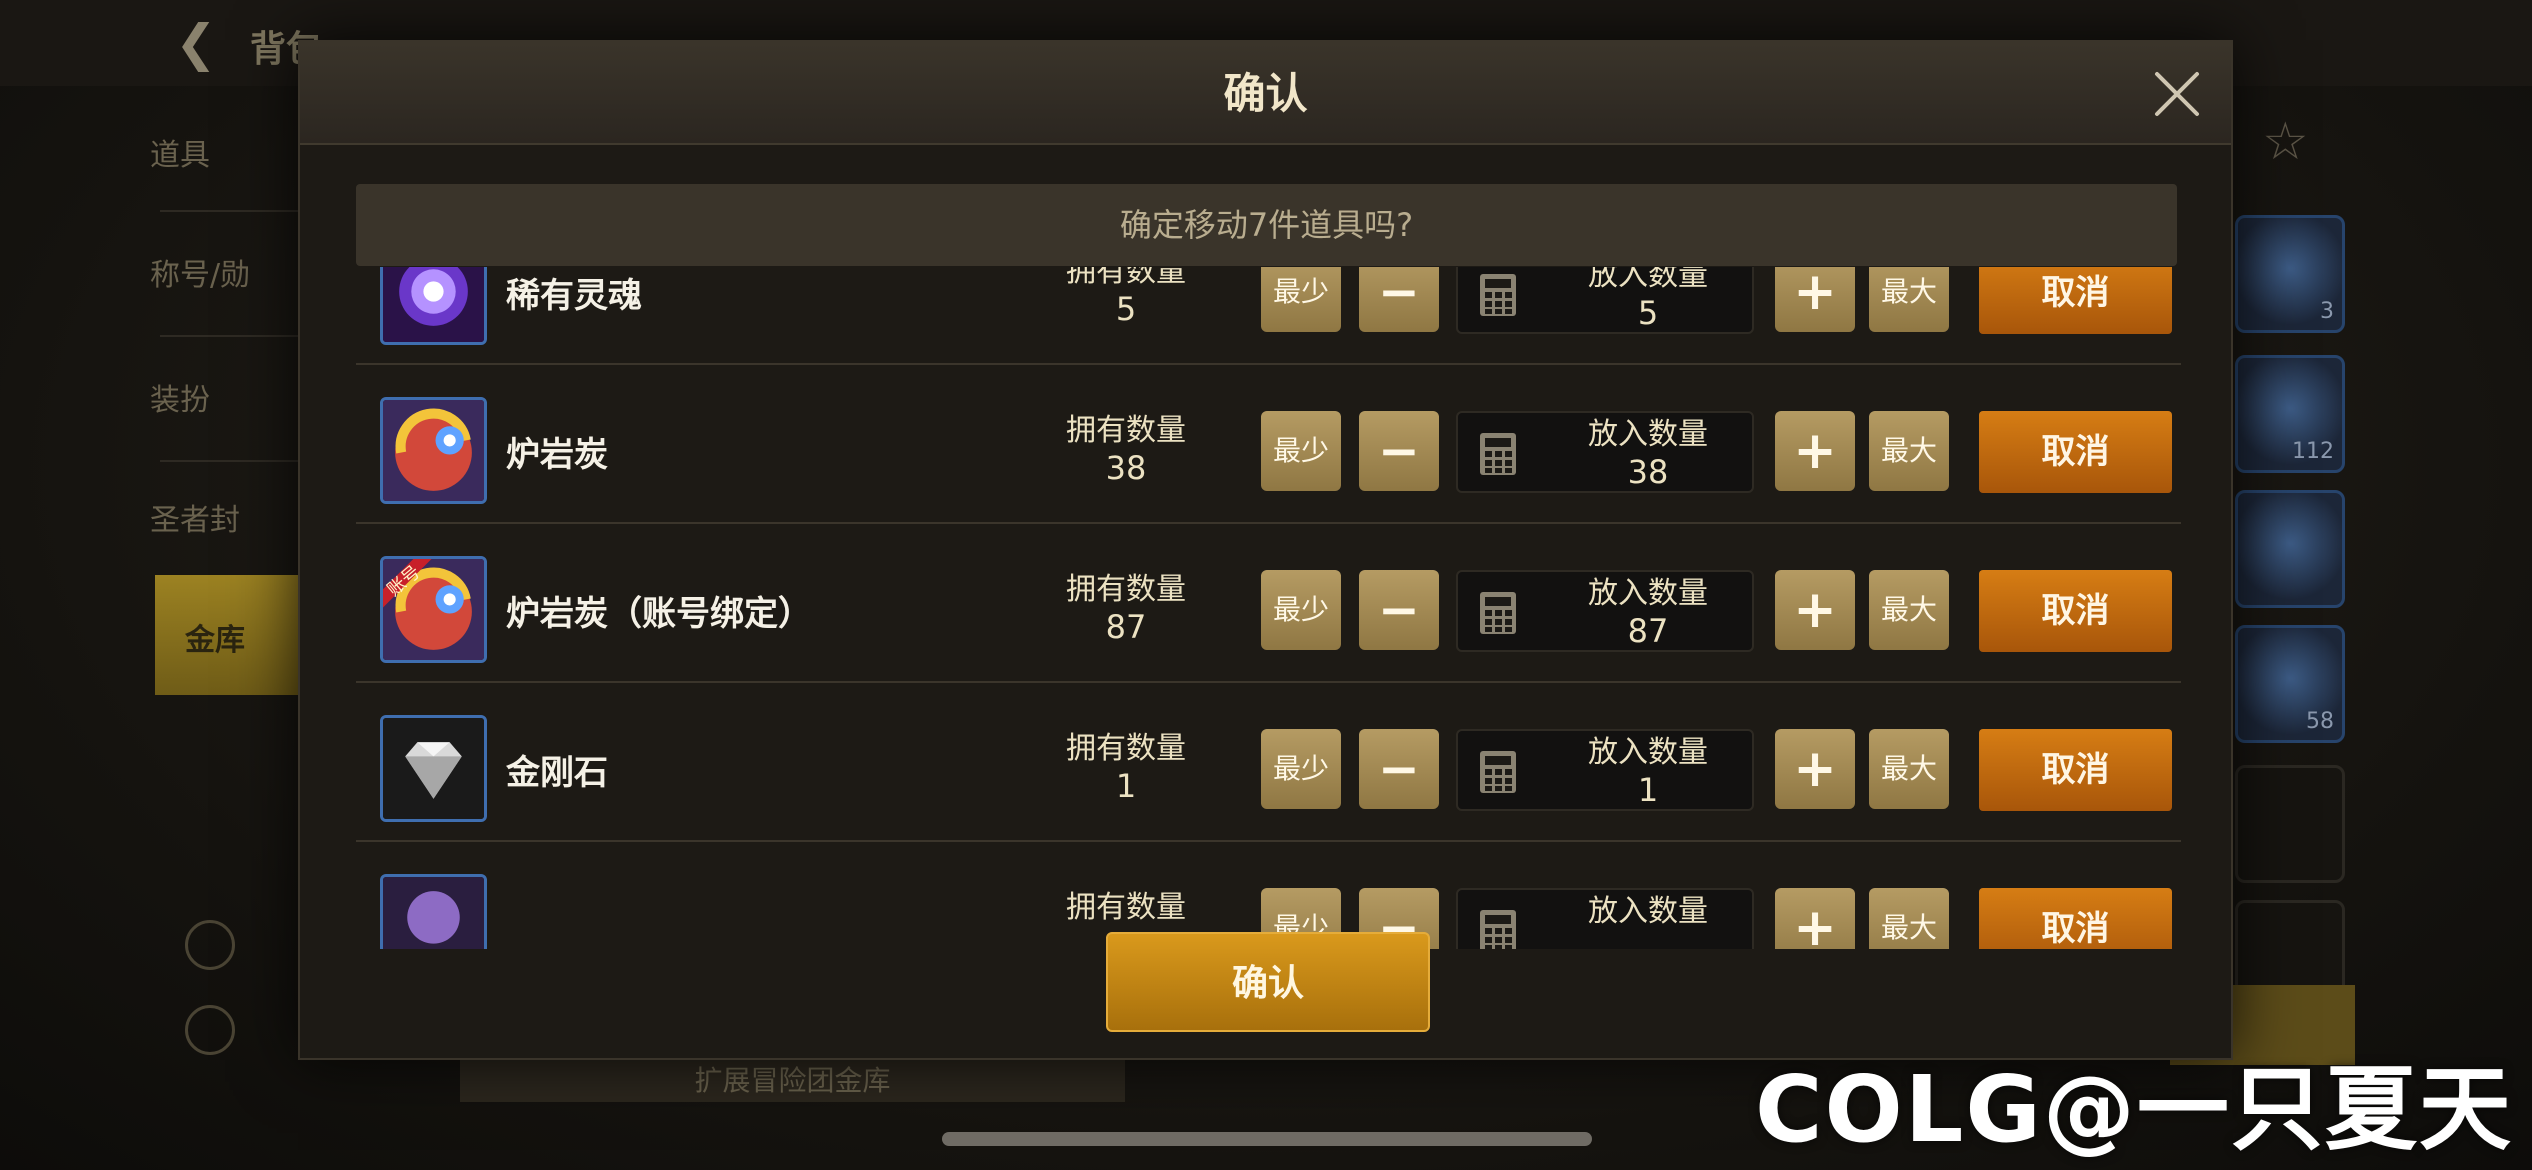  What do you see at coordinates (433, 768) in the screenshot?
I see `diamond-icon` at bounding box center [433, 768].